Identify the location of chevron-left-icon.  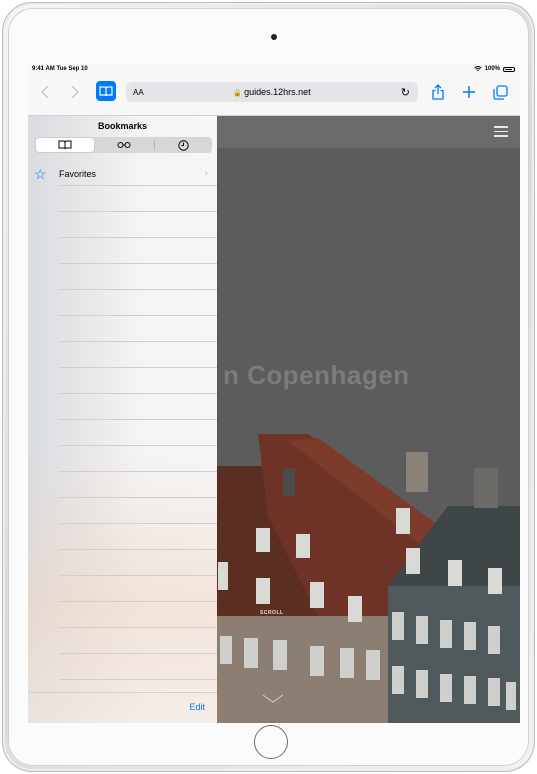
(45, 92).